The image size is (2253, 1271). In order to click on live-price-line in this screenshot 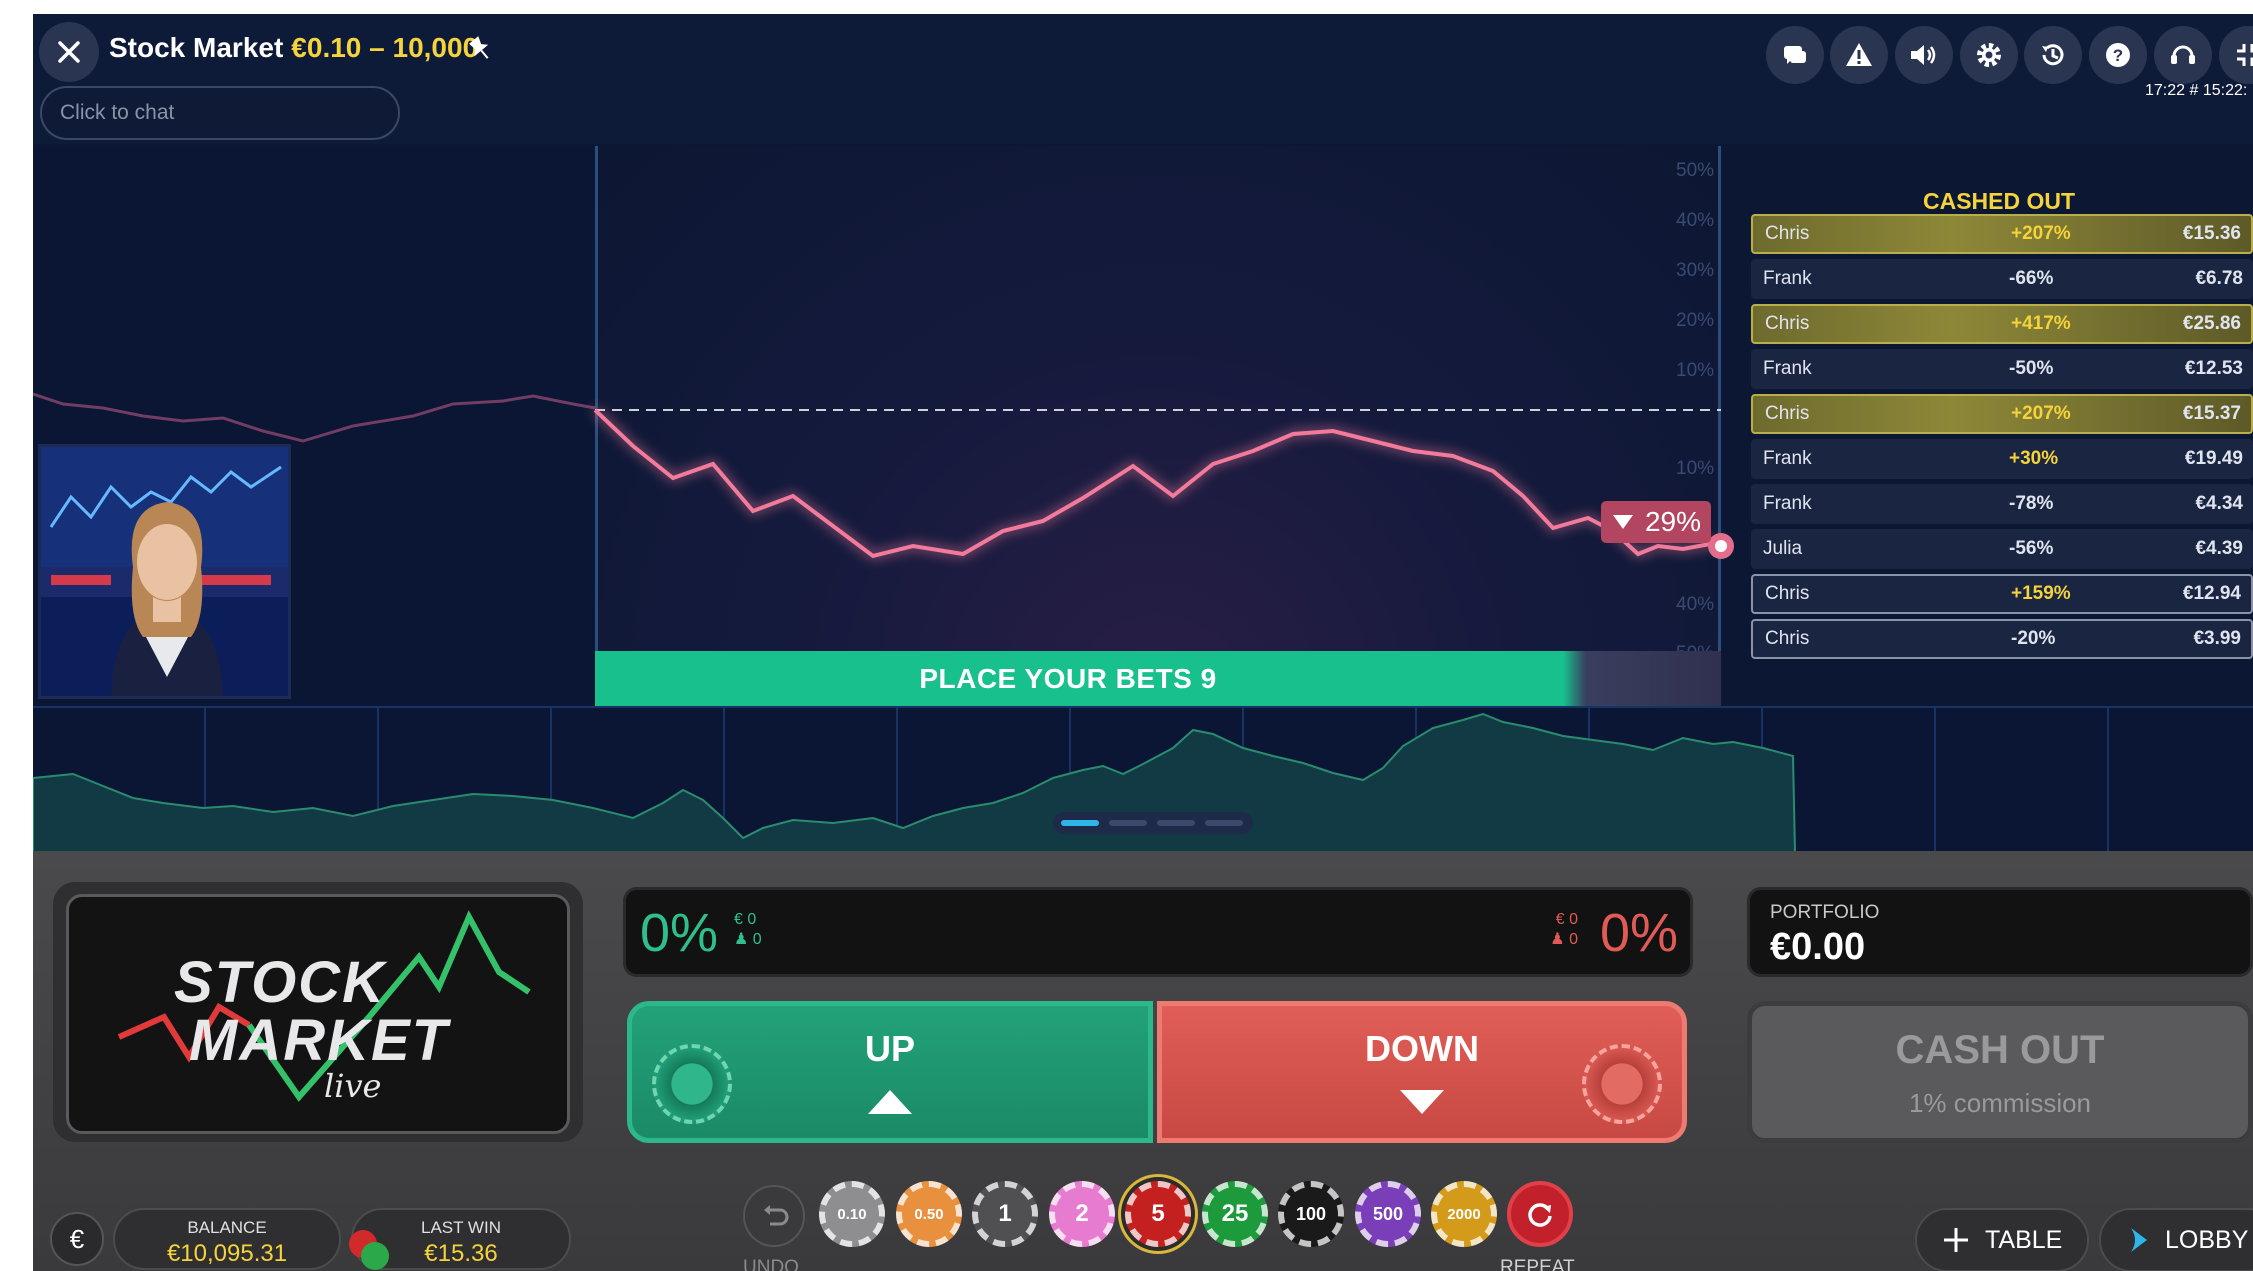, I will do `click(1157, 483)`.